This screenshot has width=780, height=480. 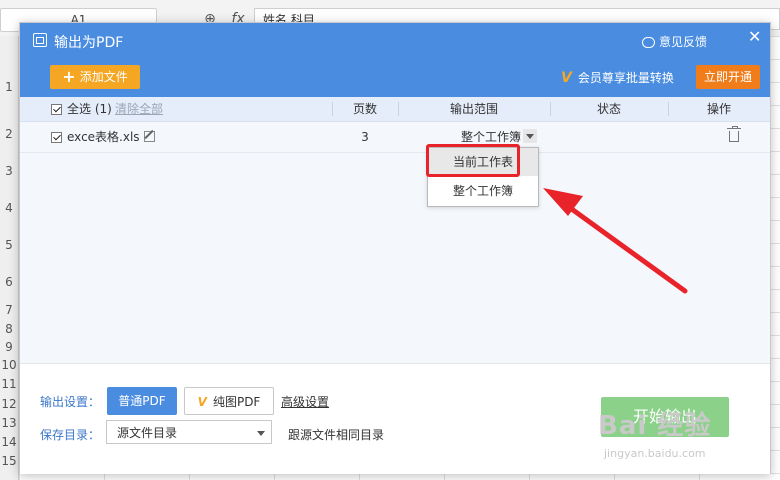 I want to click on pdf-export-icon, so click(x=40, y=40).